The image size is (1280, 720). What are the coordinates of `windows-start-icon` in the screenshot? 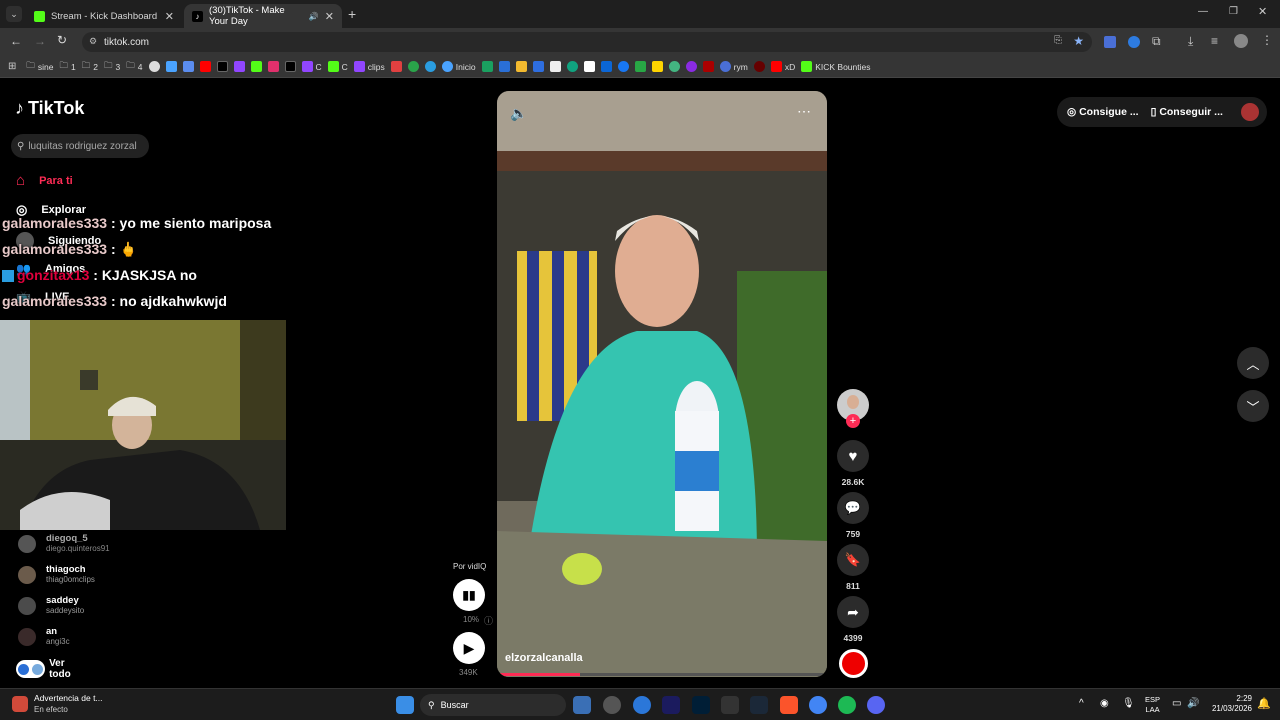 It's located at (405, 705).